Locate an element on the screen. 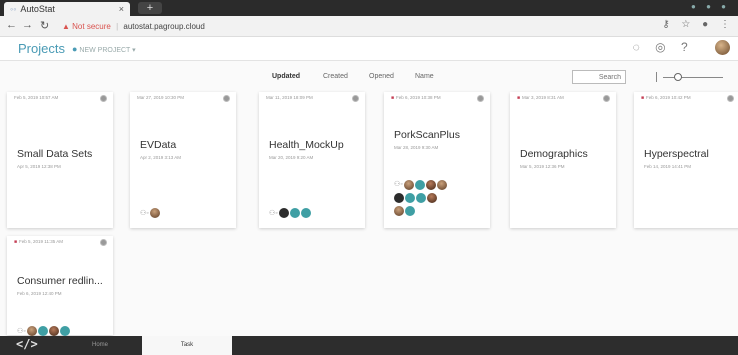 This screenshot has height=355, width=738. project-created-date: Mar 28, 2019 9:30 AM is located at coordinates (416, 147).